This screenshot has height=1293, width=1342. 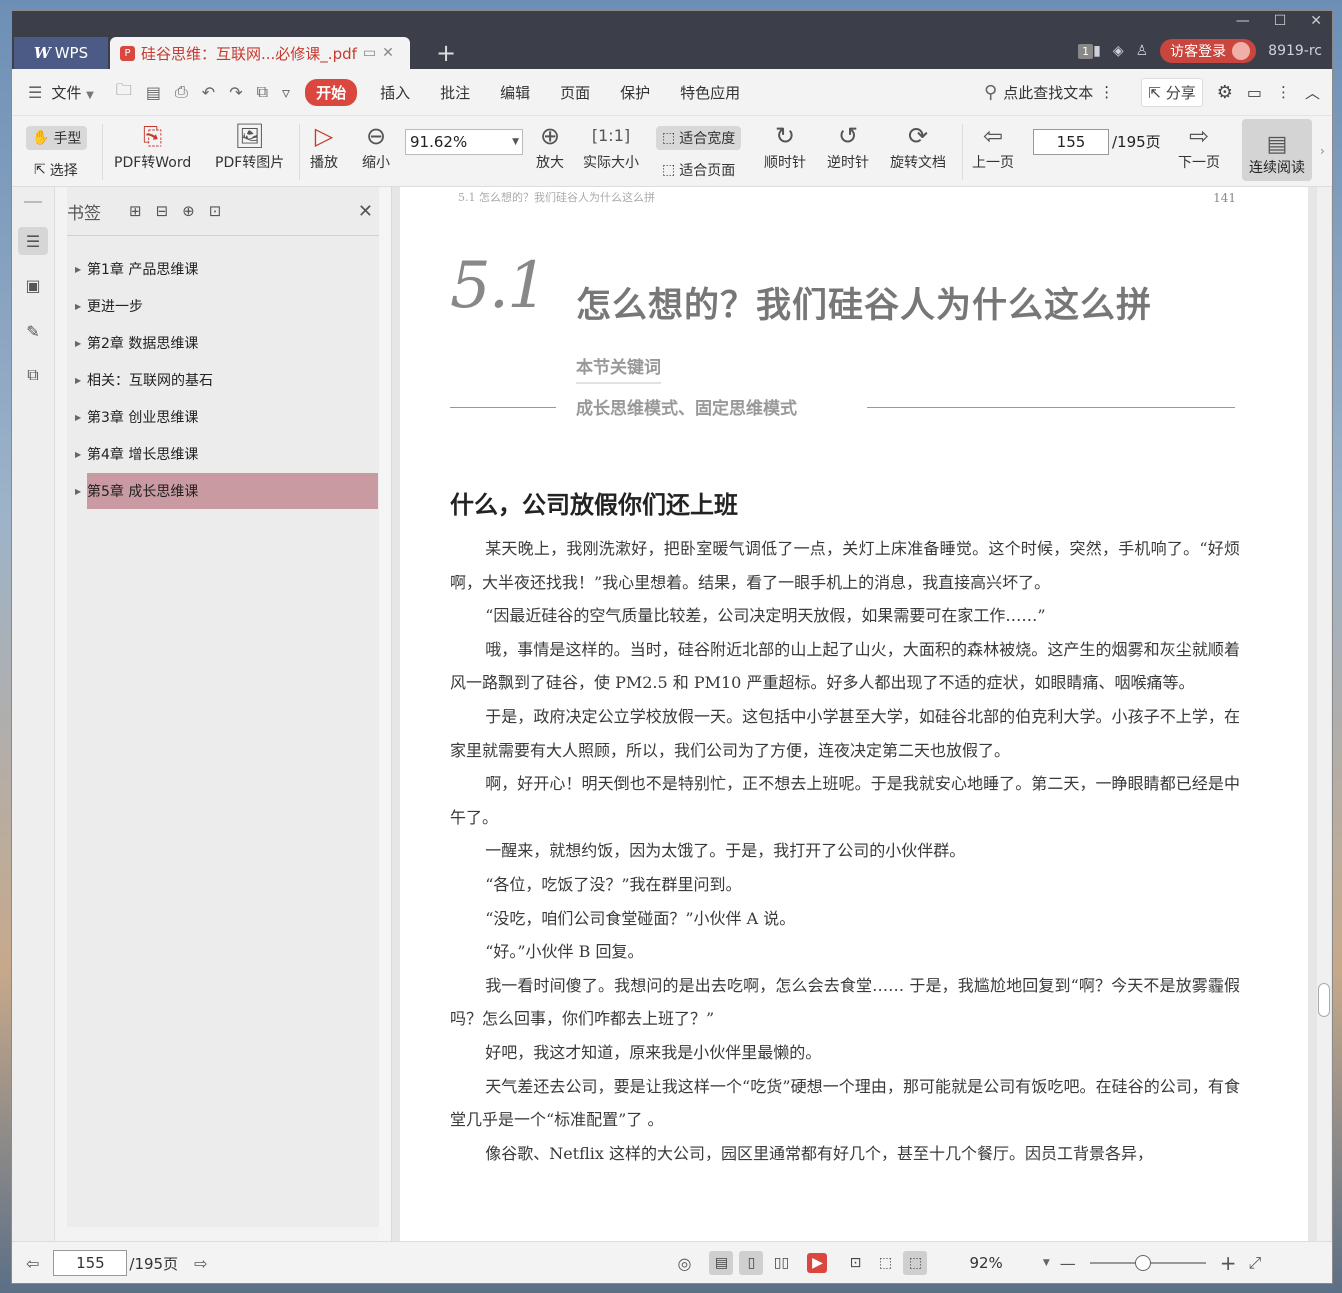 I want to click on vertical-scrollbar, so click(x=1324, y=714).